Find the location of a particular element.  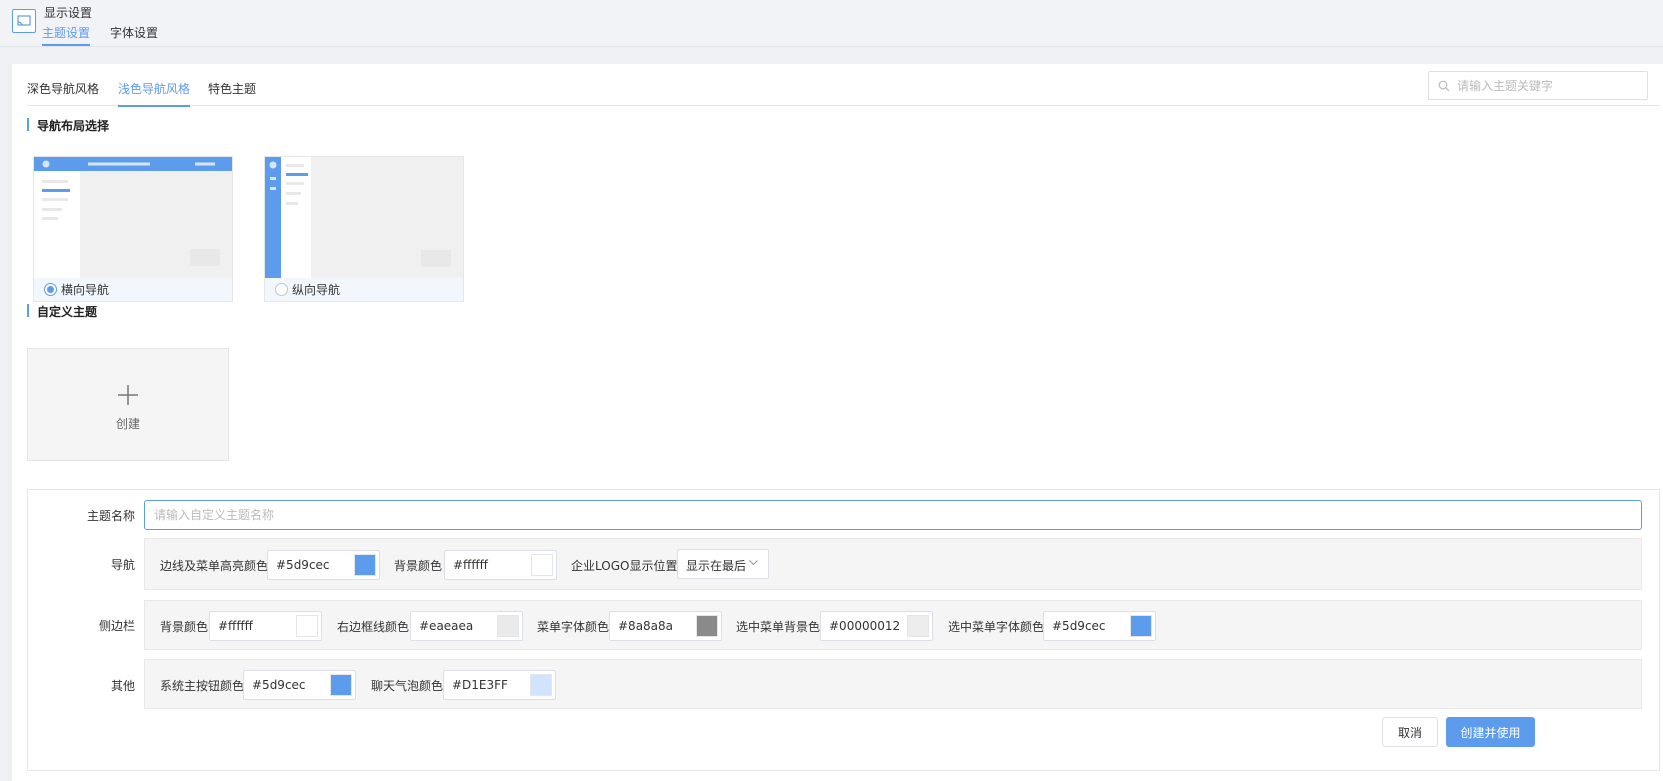

tab-dark-nav: 深色导航风格 is located at coordinates (63, 92).